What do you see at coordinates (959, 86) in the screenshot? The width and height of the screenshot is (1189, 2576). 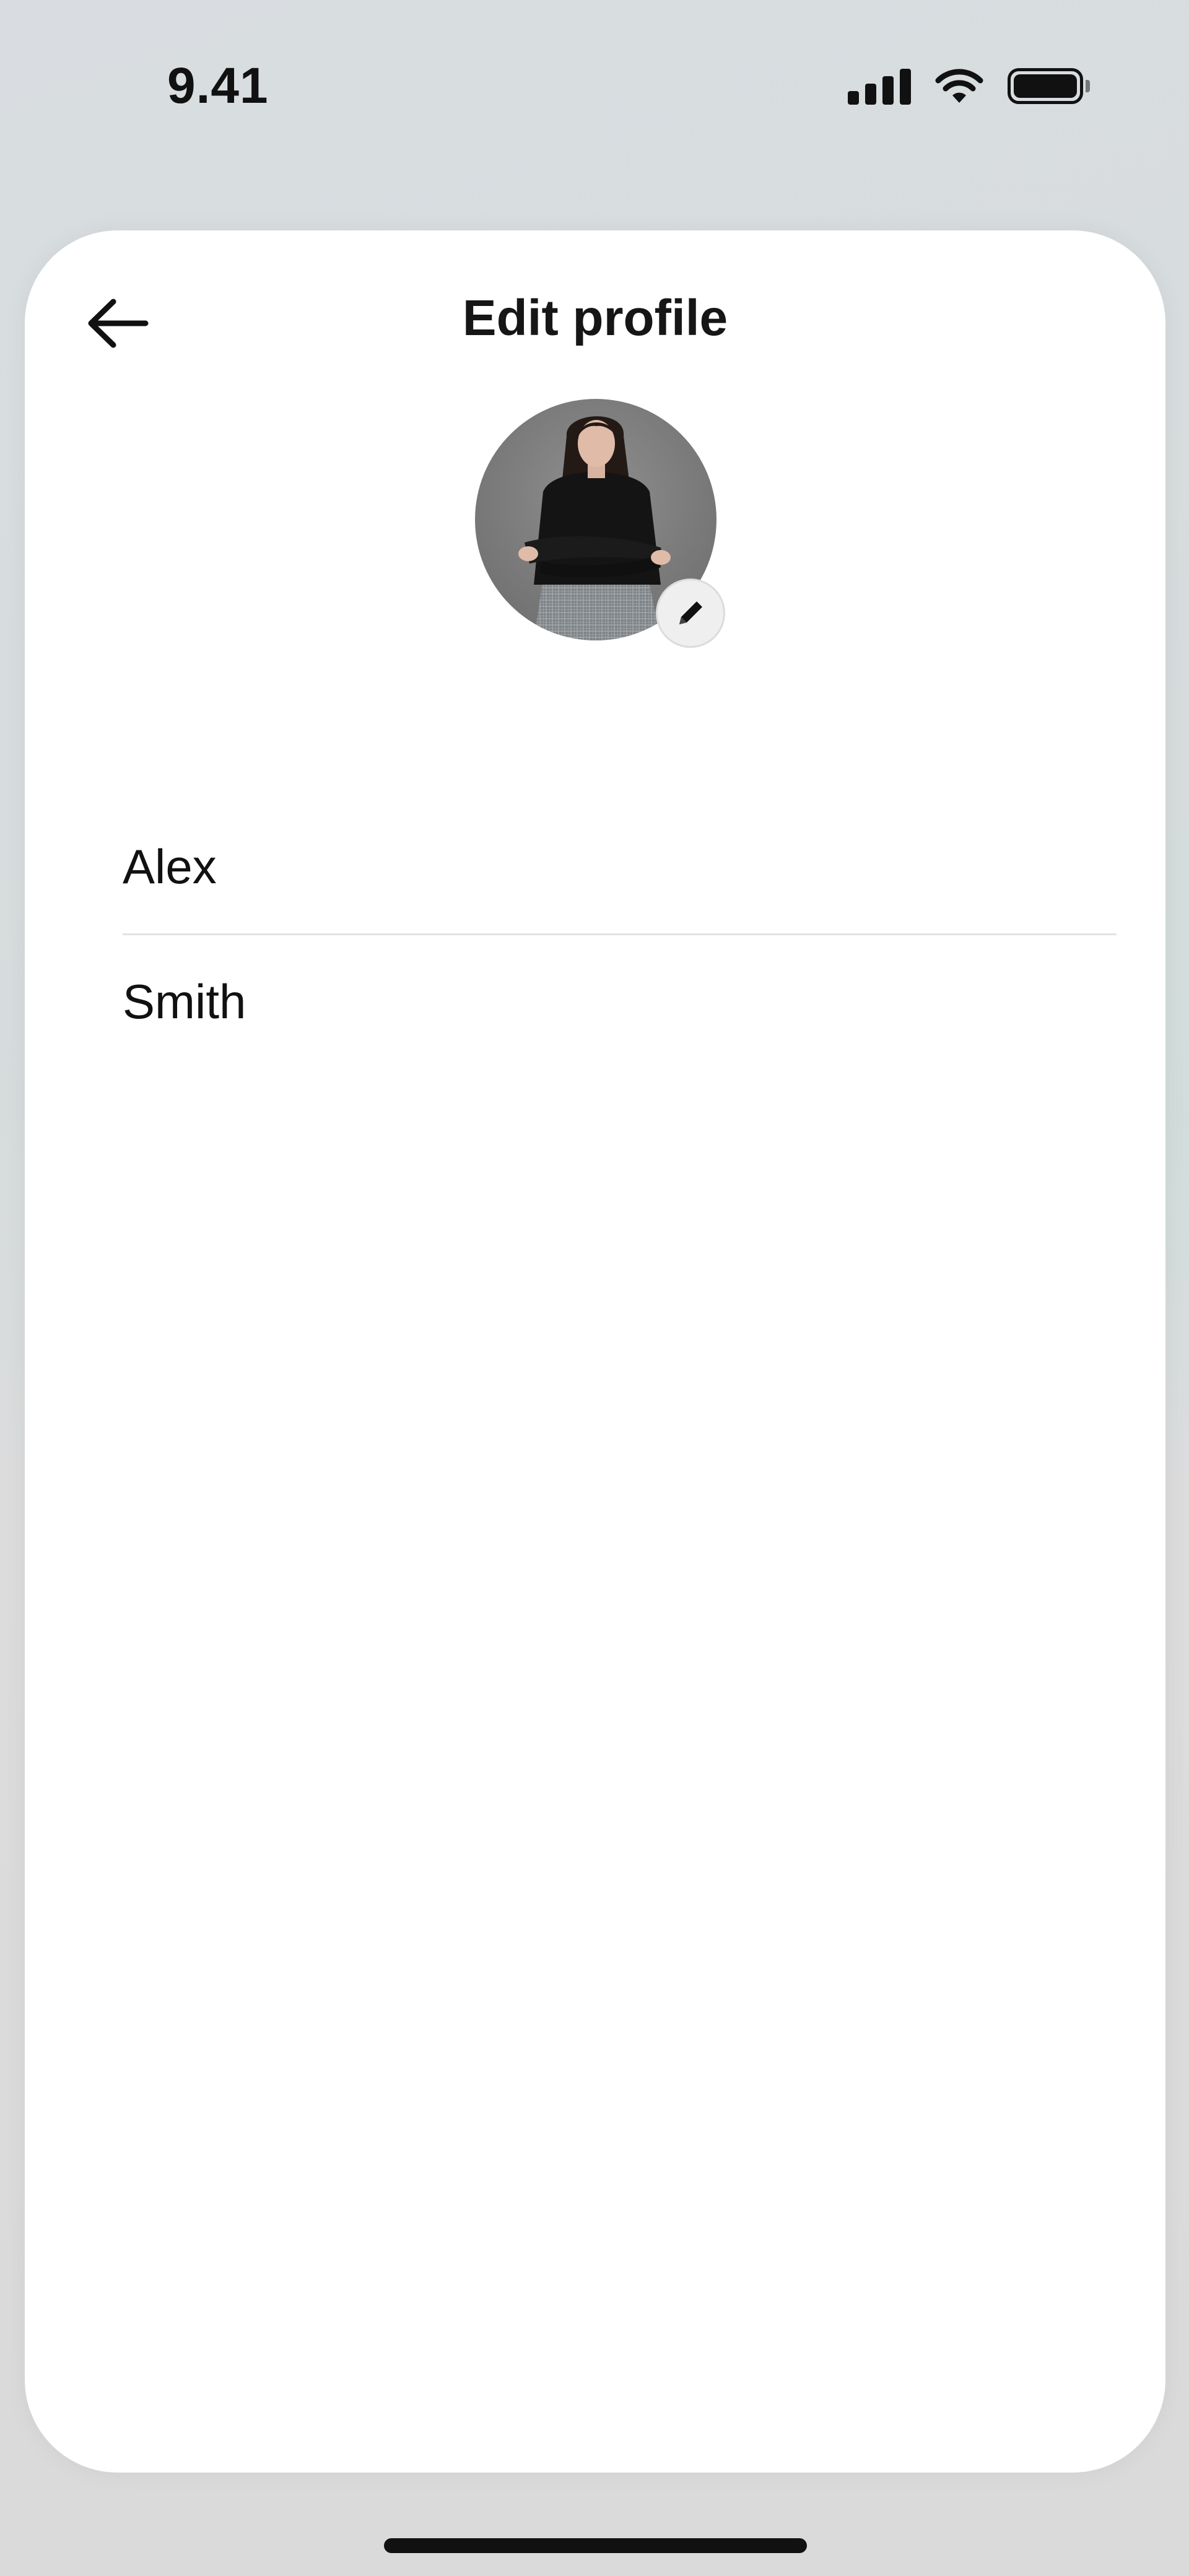 I see `wifi-icon` at bounding box center [959, 86].